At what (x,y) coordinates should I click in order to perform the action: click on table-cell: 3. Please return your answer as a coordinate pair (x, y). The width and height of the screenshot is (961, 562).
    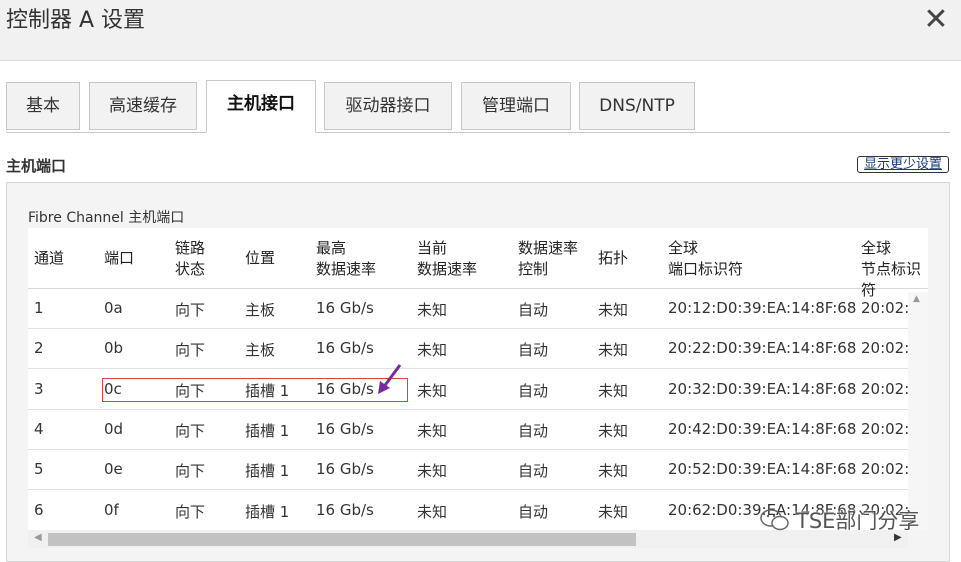
    Looking at the image, I should click on (39, 388).